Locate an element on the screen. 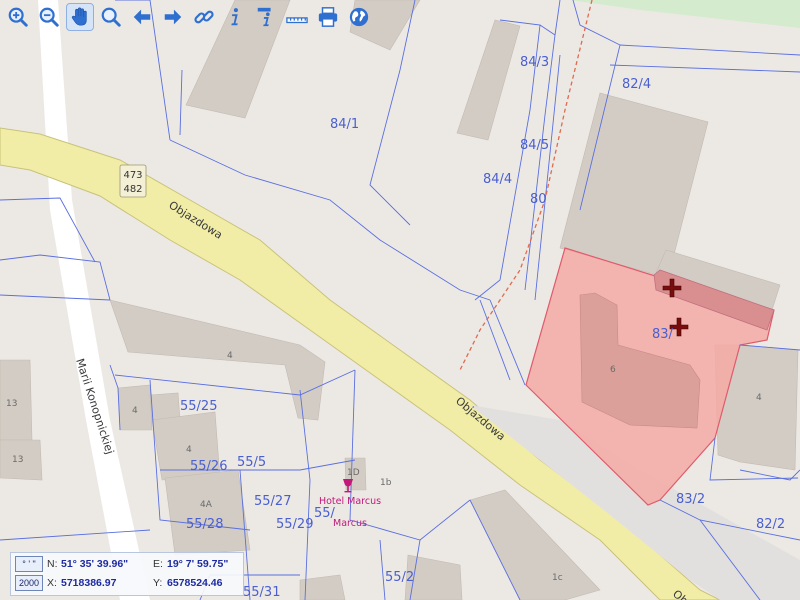  svg-text: 55/5 is located at coordinates (251, 462).